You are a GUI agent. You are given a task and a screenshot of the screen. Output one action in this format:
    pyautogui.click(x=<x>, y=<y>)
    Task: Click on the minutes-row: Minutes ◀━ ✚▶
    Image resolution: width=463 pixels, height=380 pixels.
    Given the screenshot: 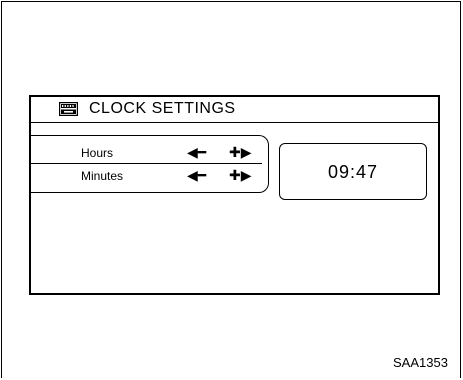 What is the action you would take?
    pyautogui.click(x=149, y=176)
    